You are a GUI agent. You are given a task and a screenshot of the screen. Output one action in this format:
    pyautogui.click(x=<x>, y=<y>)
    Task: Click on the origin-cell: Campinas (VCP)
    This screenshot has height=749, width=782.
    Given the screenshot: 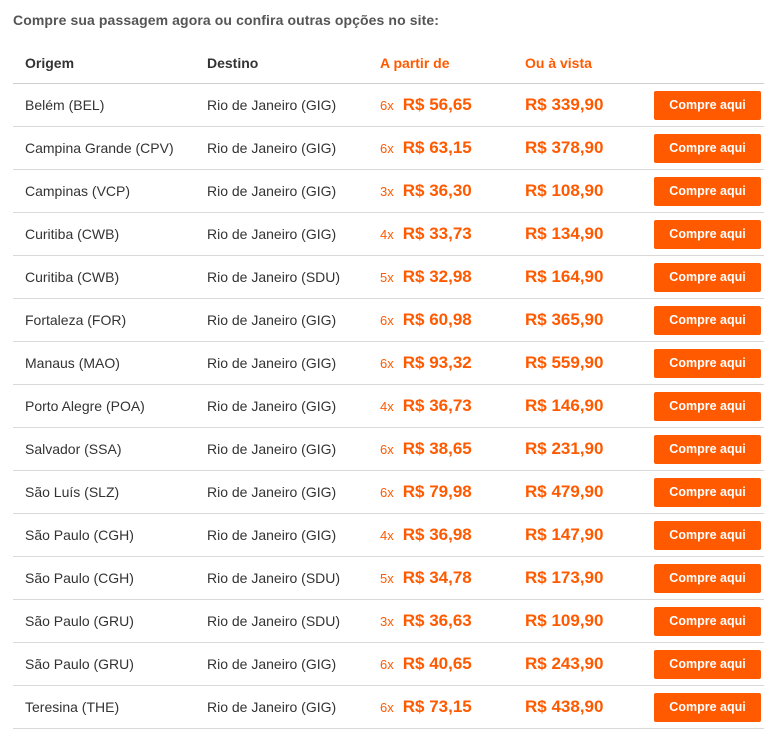 What is the action you would take?
    pyautogui.click(x=78, y=191)
    